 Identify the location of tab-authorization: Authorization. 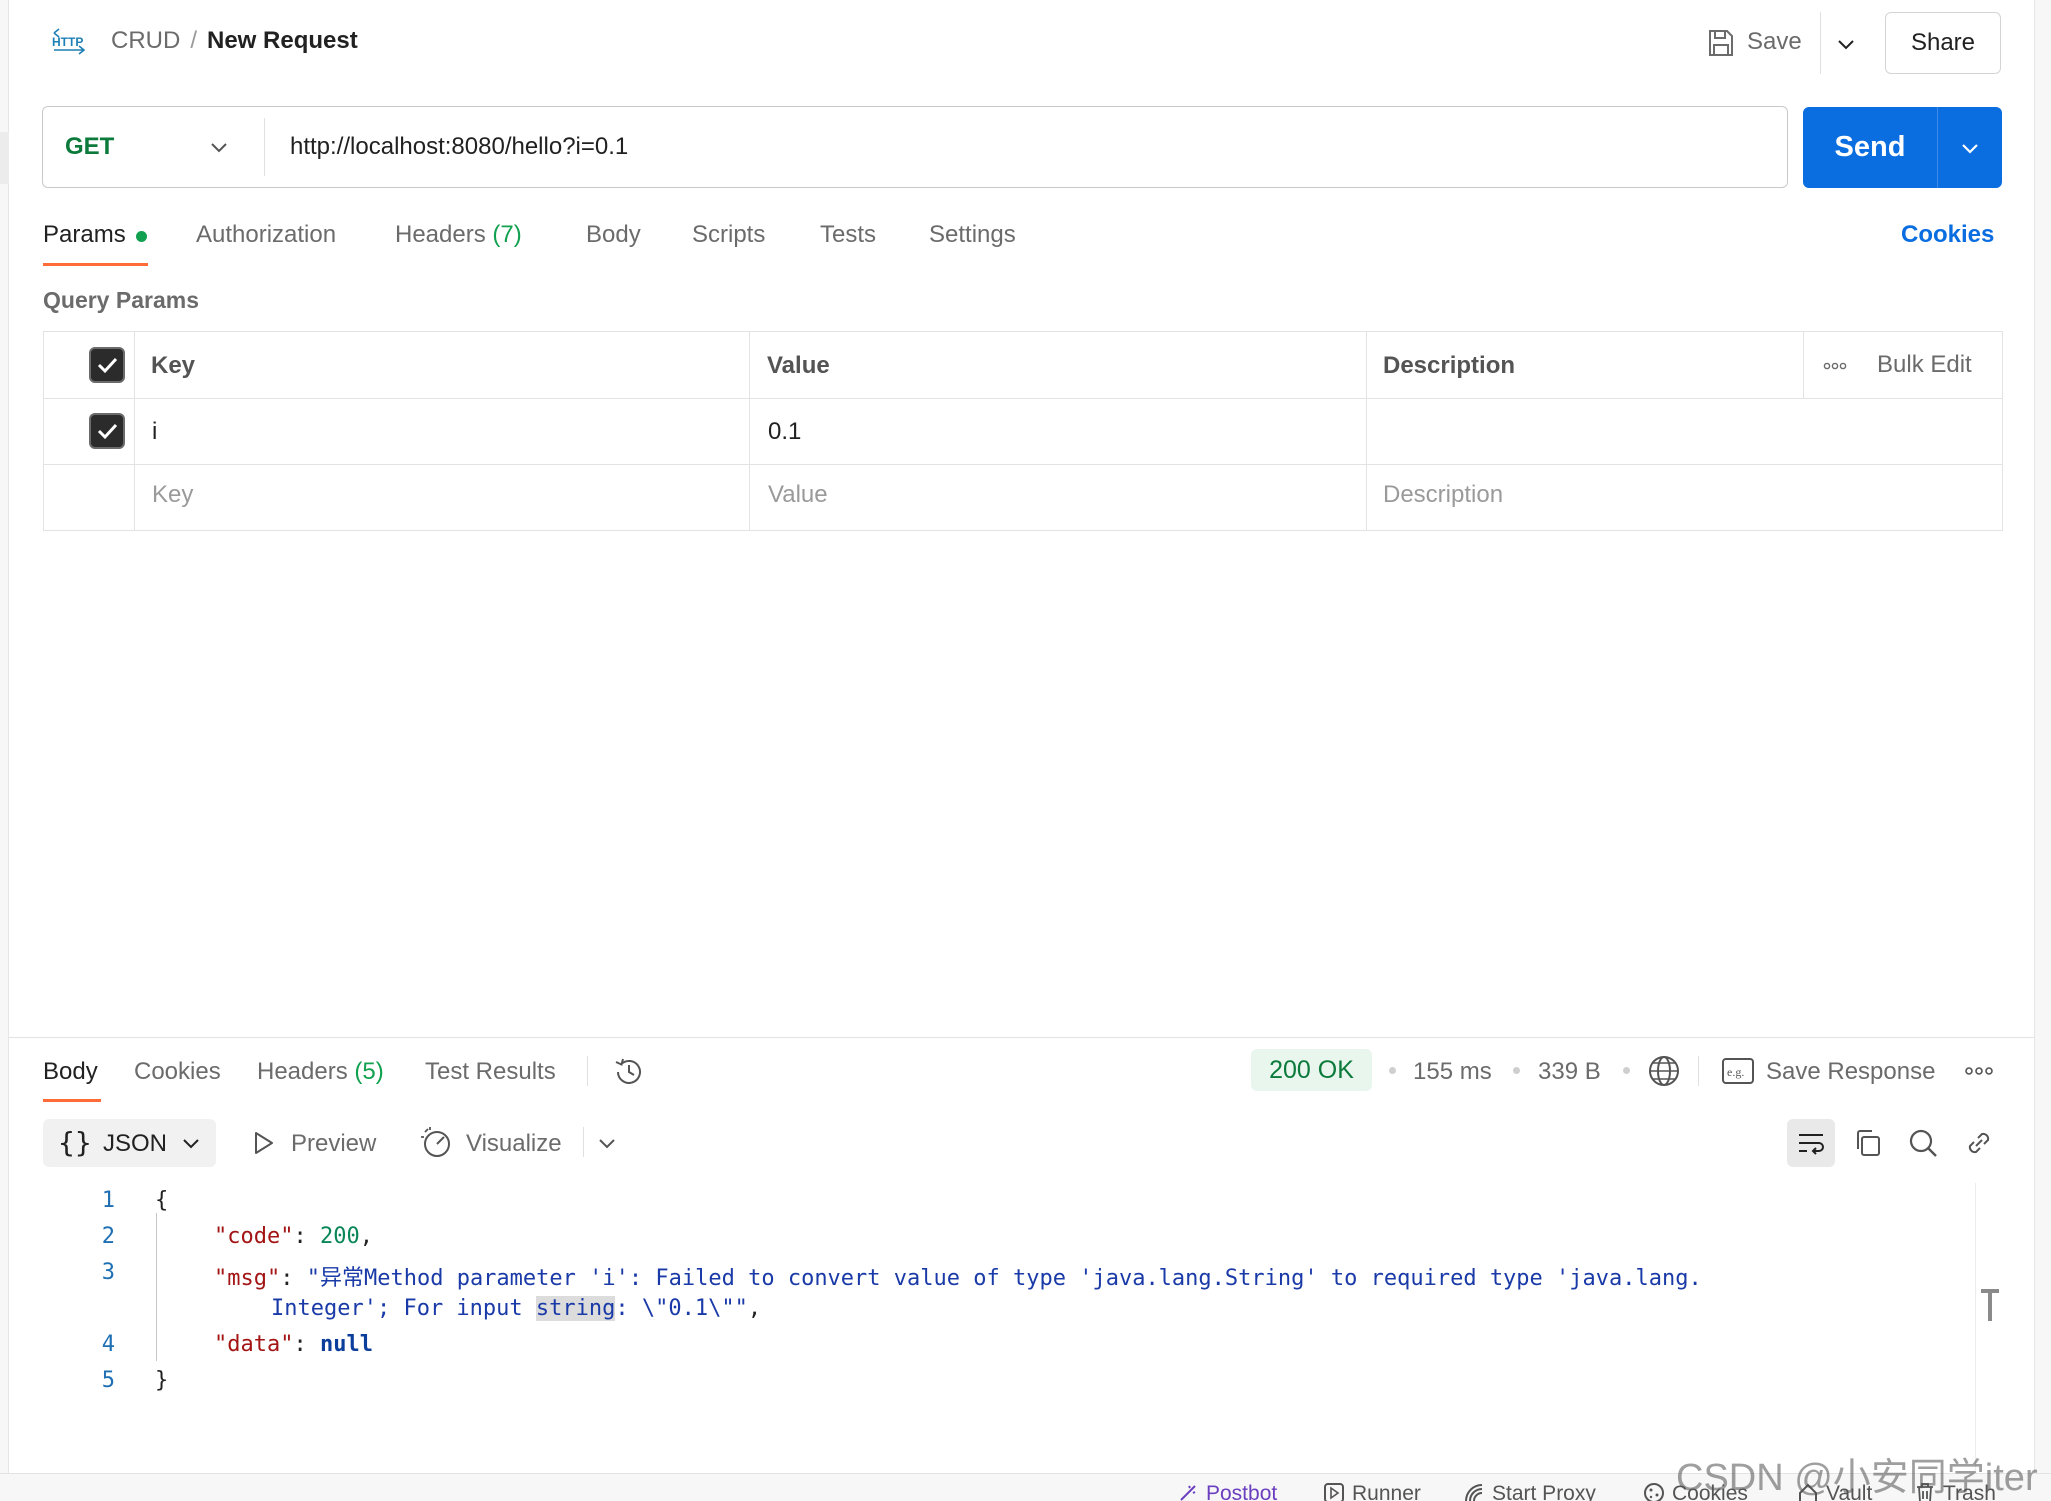
(266, 235).